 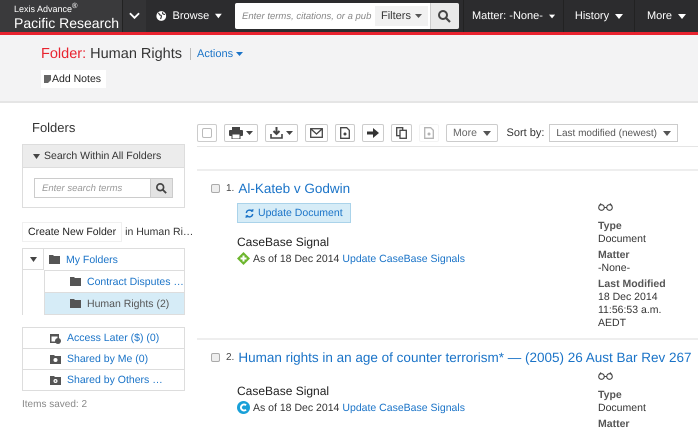 I want to click on history-menu: History, so click(x=598, y=16).